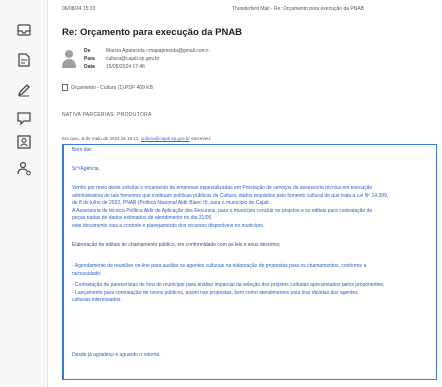 The height and width of the screenshot is (387, 442). Describe the element at coordinates (69, 58) in the screenshot. I see `avatar` at that location.